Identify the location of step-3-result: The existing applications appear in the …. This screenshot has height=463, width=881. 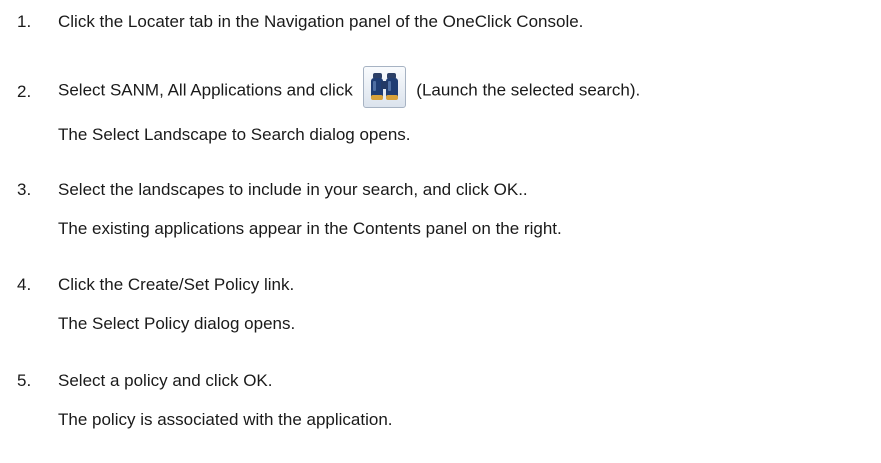
(310, 228).